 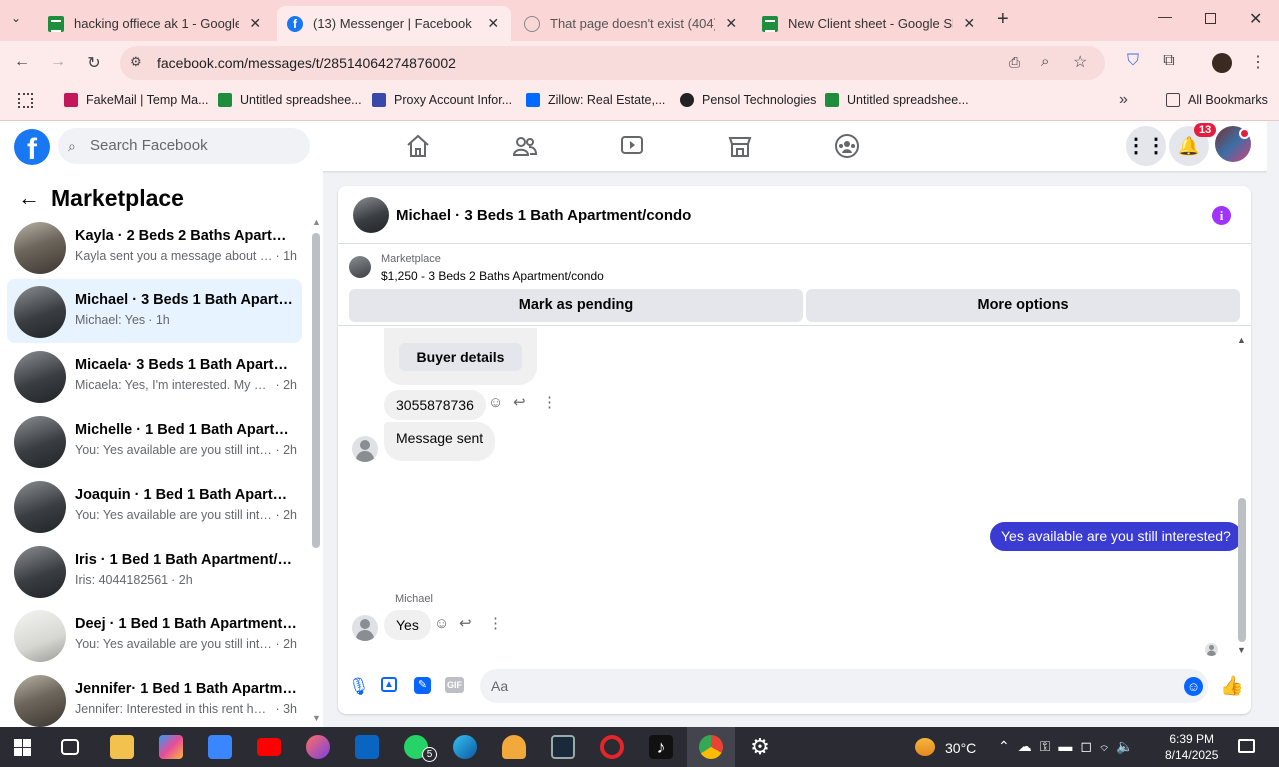 What do you see at coordinates (1070, 746) in the screenshot?
I see `tray-icons: ⌃☁⚿▬◻⌔🔈` at bounding box center [1070, 746].